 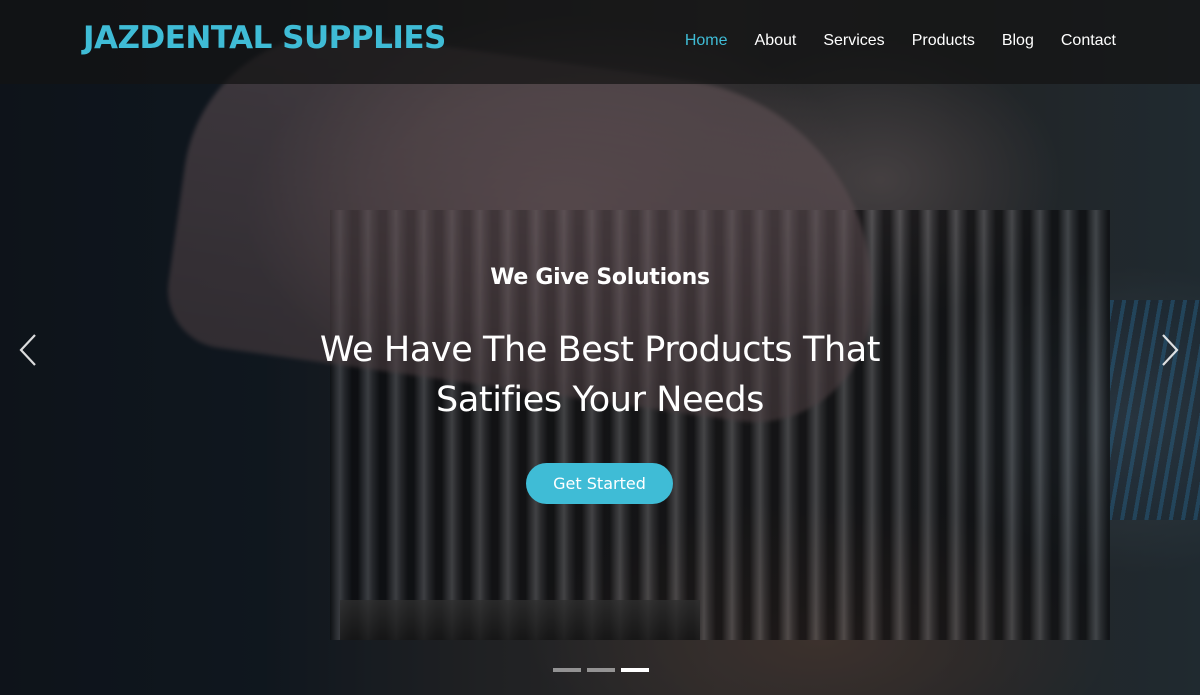 I want to click on hero-kicker: We Give Solutions, so click(x=600, y=277).